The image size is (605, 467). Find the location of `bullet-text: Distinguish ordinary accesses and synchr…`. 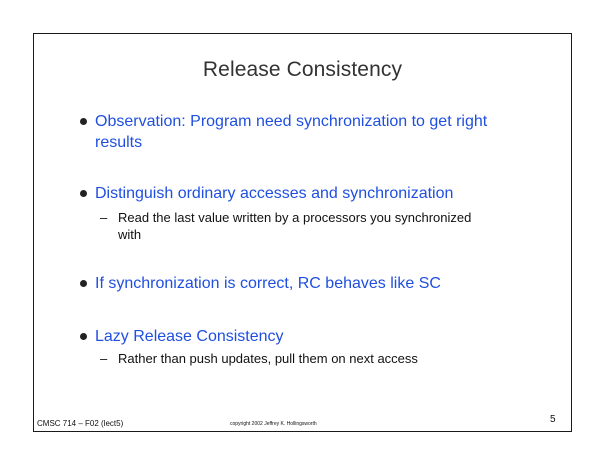

bullet-text: Distinguish ordinary accesses and synchr… is located at coordinates (274, 193).